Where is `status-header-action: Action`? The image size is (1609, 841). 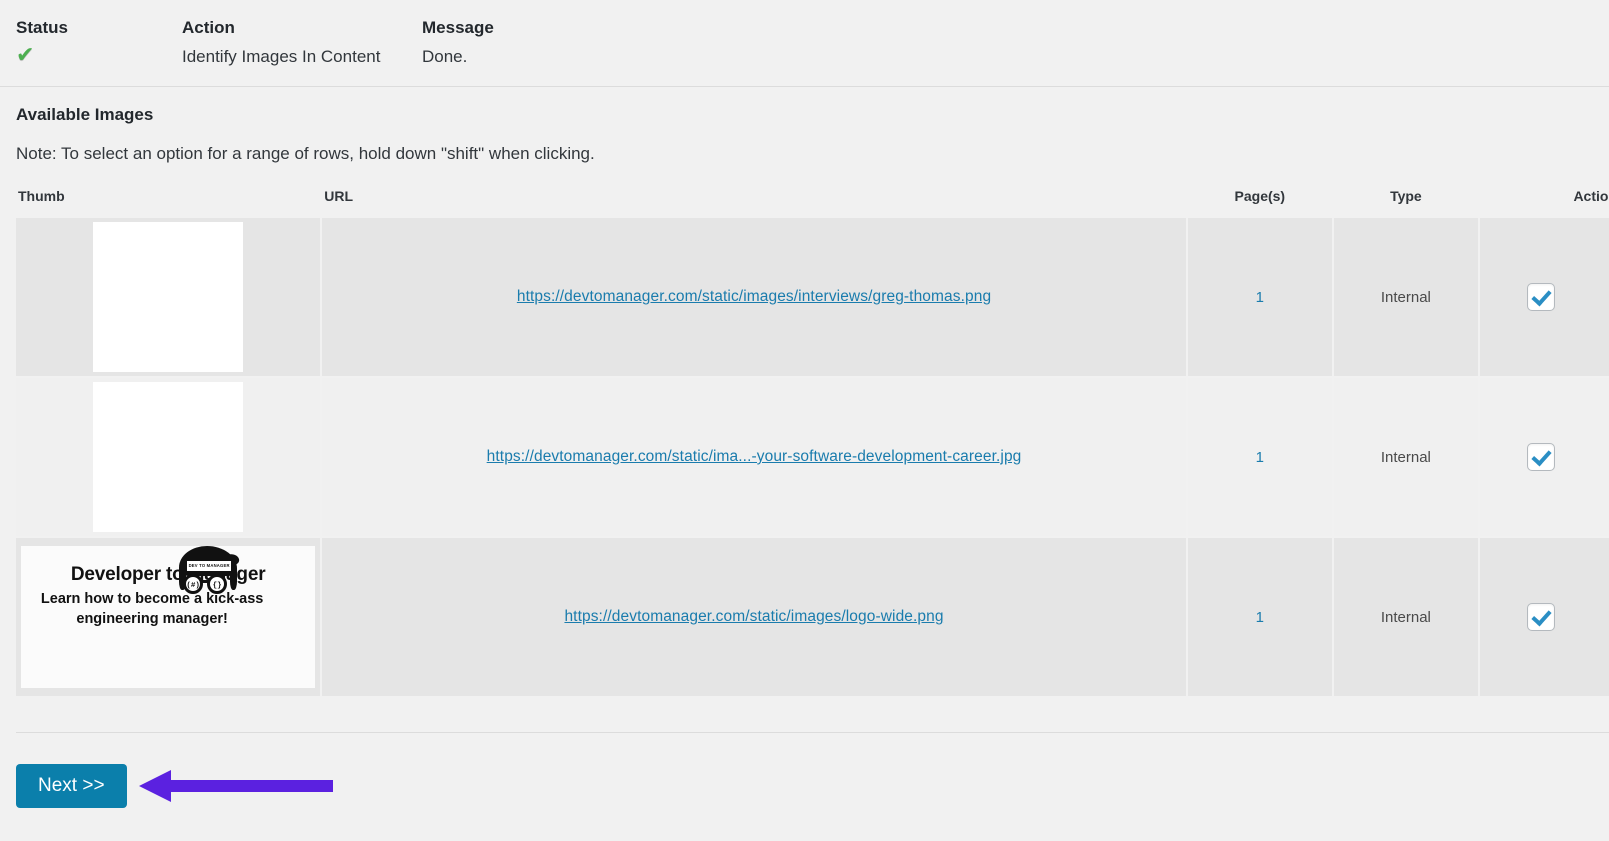
status-header-action: Action is located at coordinates (208, 27).